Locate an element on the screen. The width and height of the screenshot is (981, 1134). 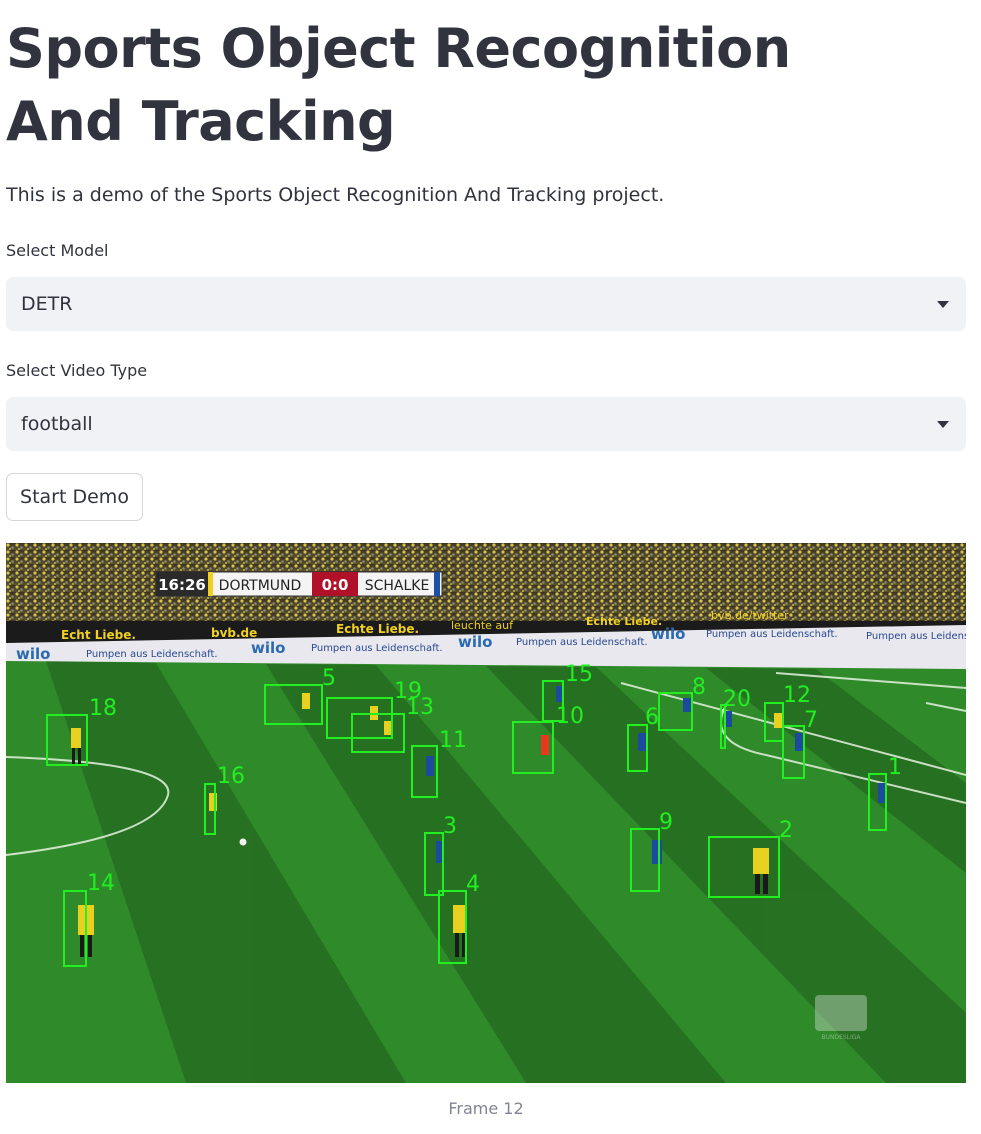
track-id-label: 3 is located at coordinates (450, 826).